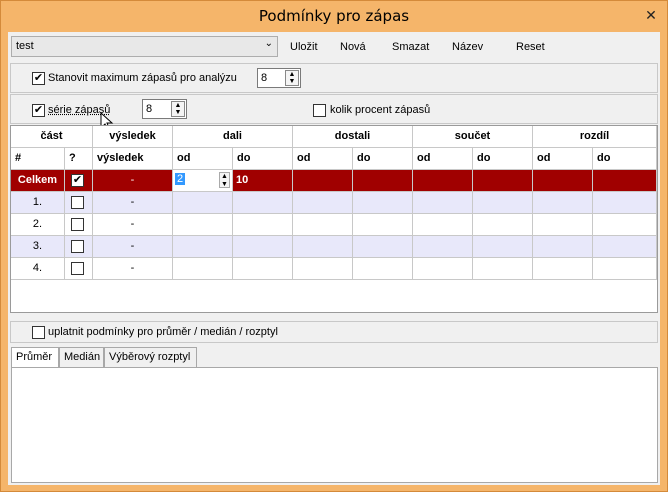  Describe the element at coordinates (595, 137) in the screenshot. I see `group-header-rozdil: rozdíl` at that location.